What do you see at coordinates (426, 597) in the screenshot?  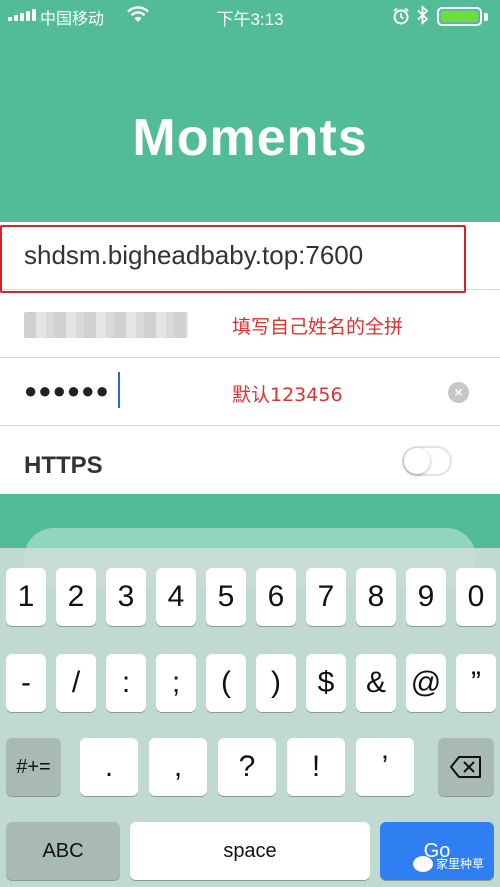 I see `key-9: 9` at bounding box center [426, 597].